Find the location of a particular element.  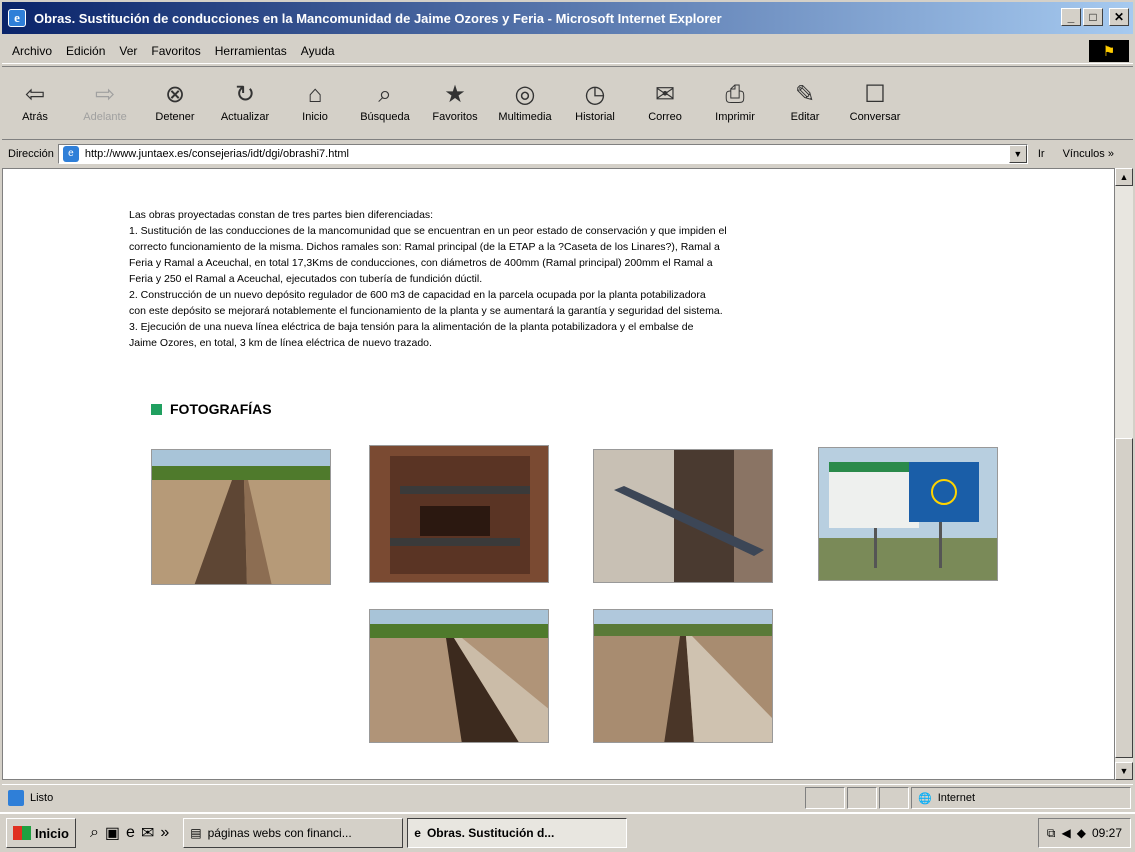

print-button: ⎙ Imprimir is located at coordinates (735, 101).